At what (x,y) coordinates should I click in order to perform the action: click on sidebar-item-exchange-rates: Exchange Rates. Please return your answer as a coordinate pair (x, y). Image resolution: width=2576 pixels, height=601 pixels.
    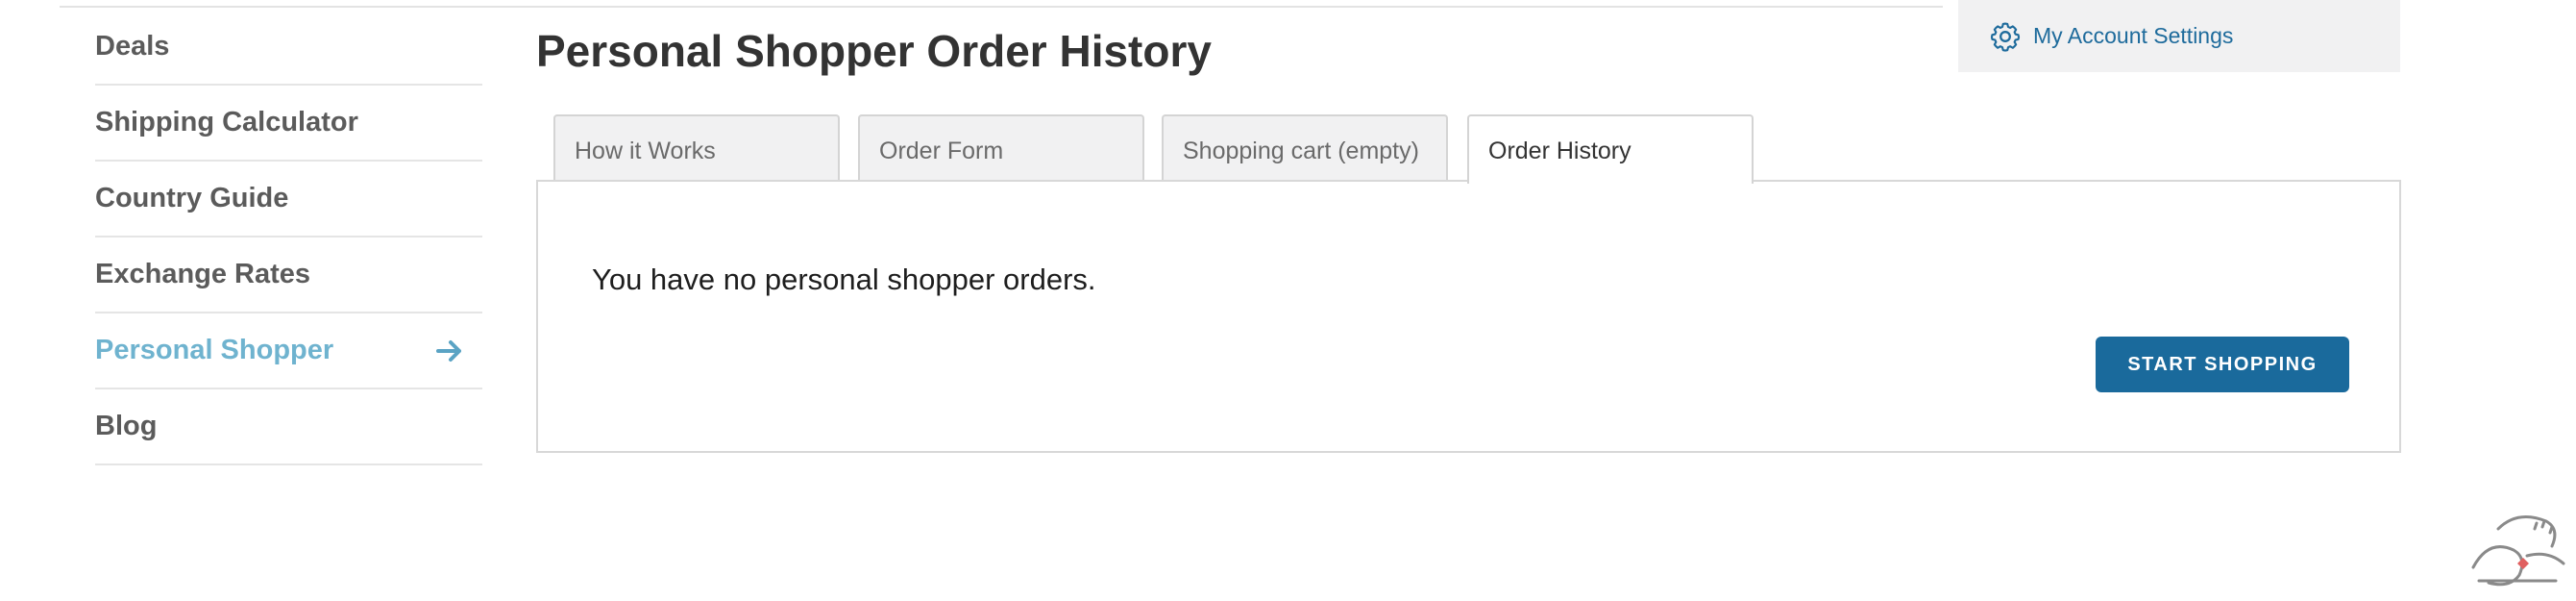
    Looking at the image, I should click on (288, 275).